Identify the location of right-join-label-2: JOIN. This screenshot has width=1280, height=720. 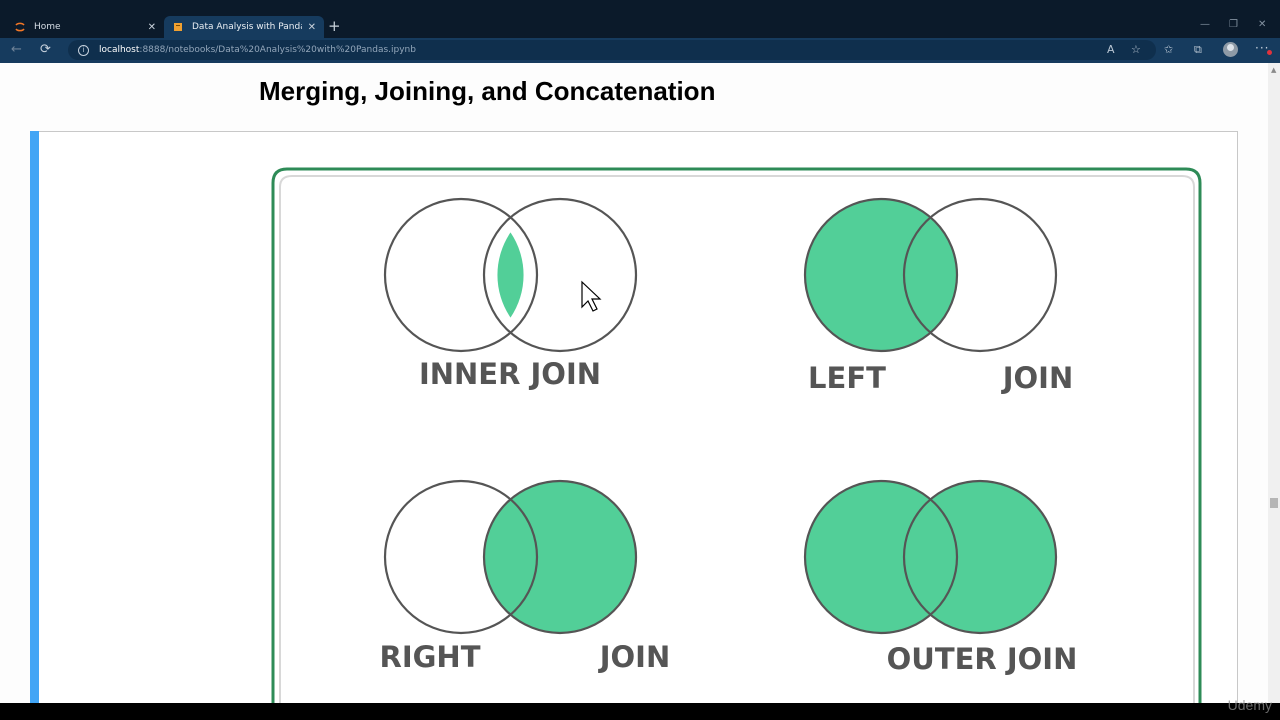
(634, 657).